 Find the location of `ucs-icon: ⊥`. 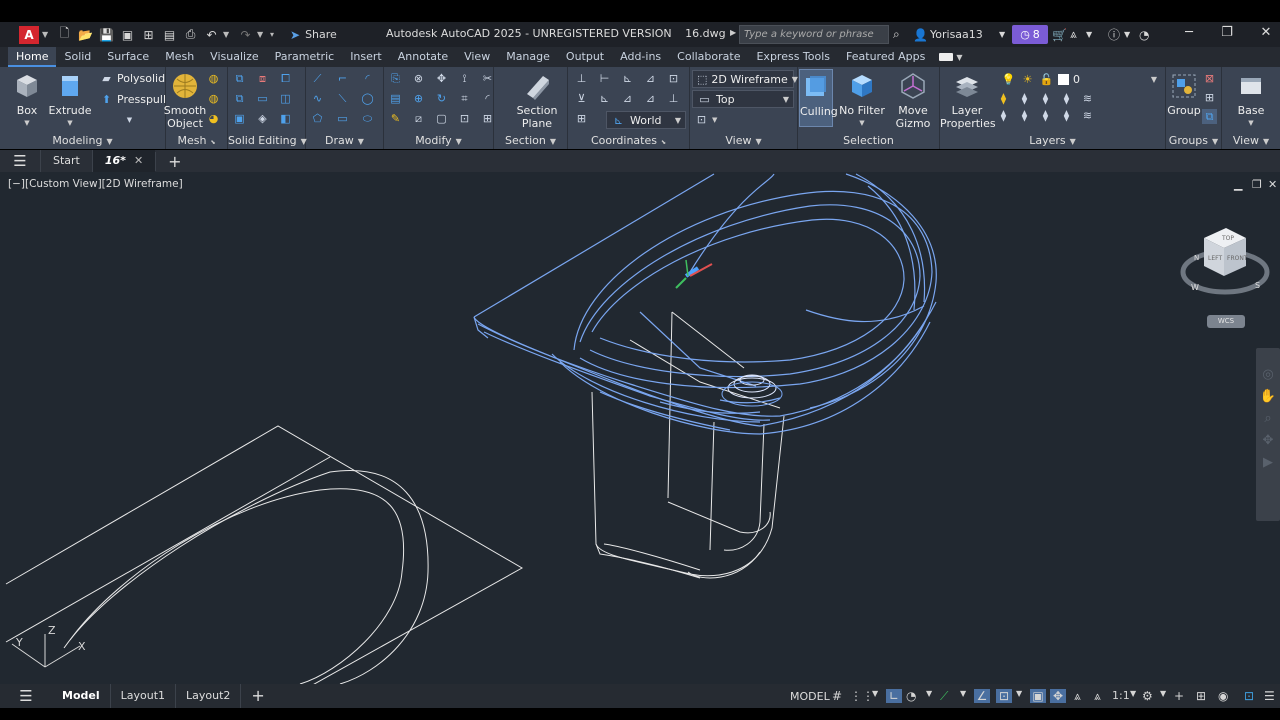

ucs-icon: ⊥ is located at coordinates (581, 78).